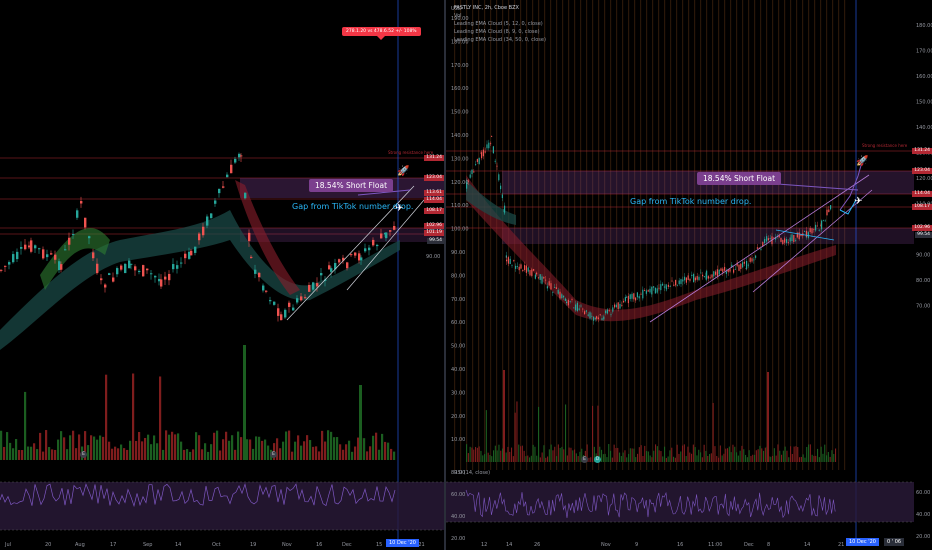 The width and height of the screenshot is (932, 550). What do you see at coordinates (472, 473) in the screenshot?
I see `rsi-legend: RSI (14, close)` at bounding box center [472, 473].